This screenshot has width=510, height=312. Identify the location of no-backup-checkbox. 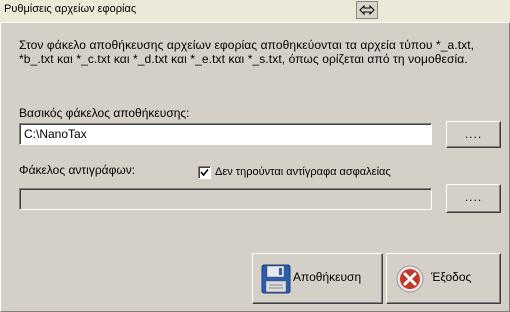
(204, 172).